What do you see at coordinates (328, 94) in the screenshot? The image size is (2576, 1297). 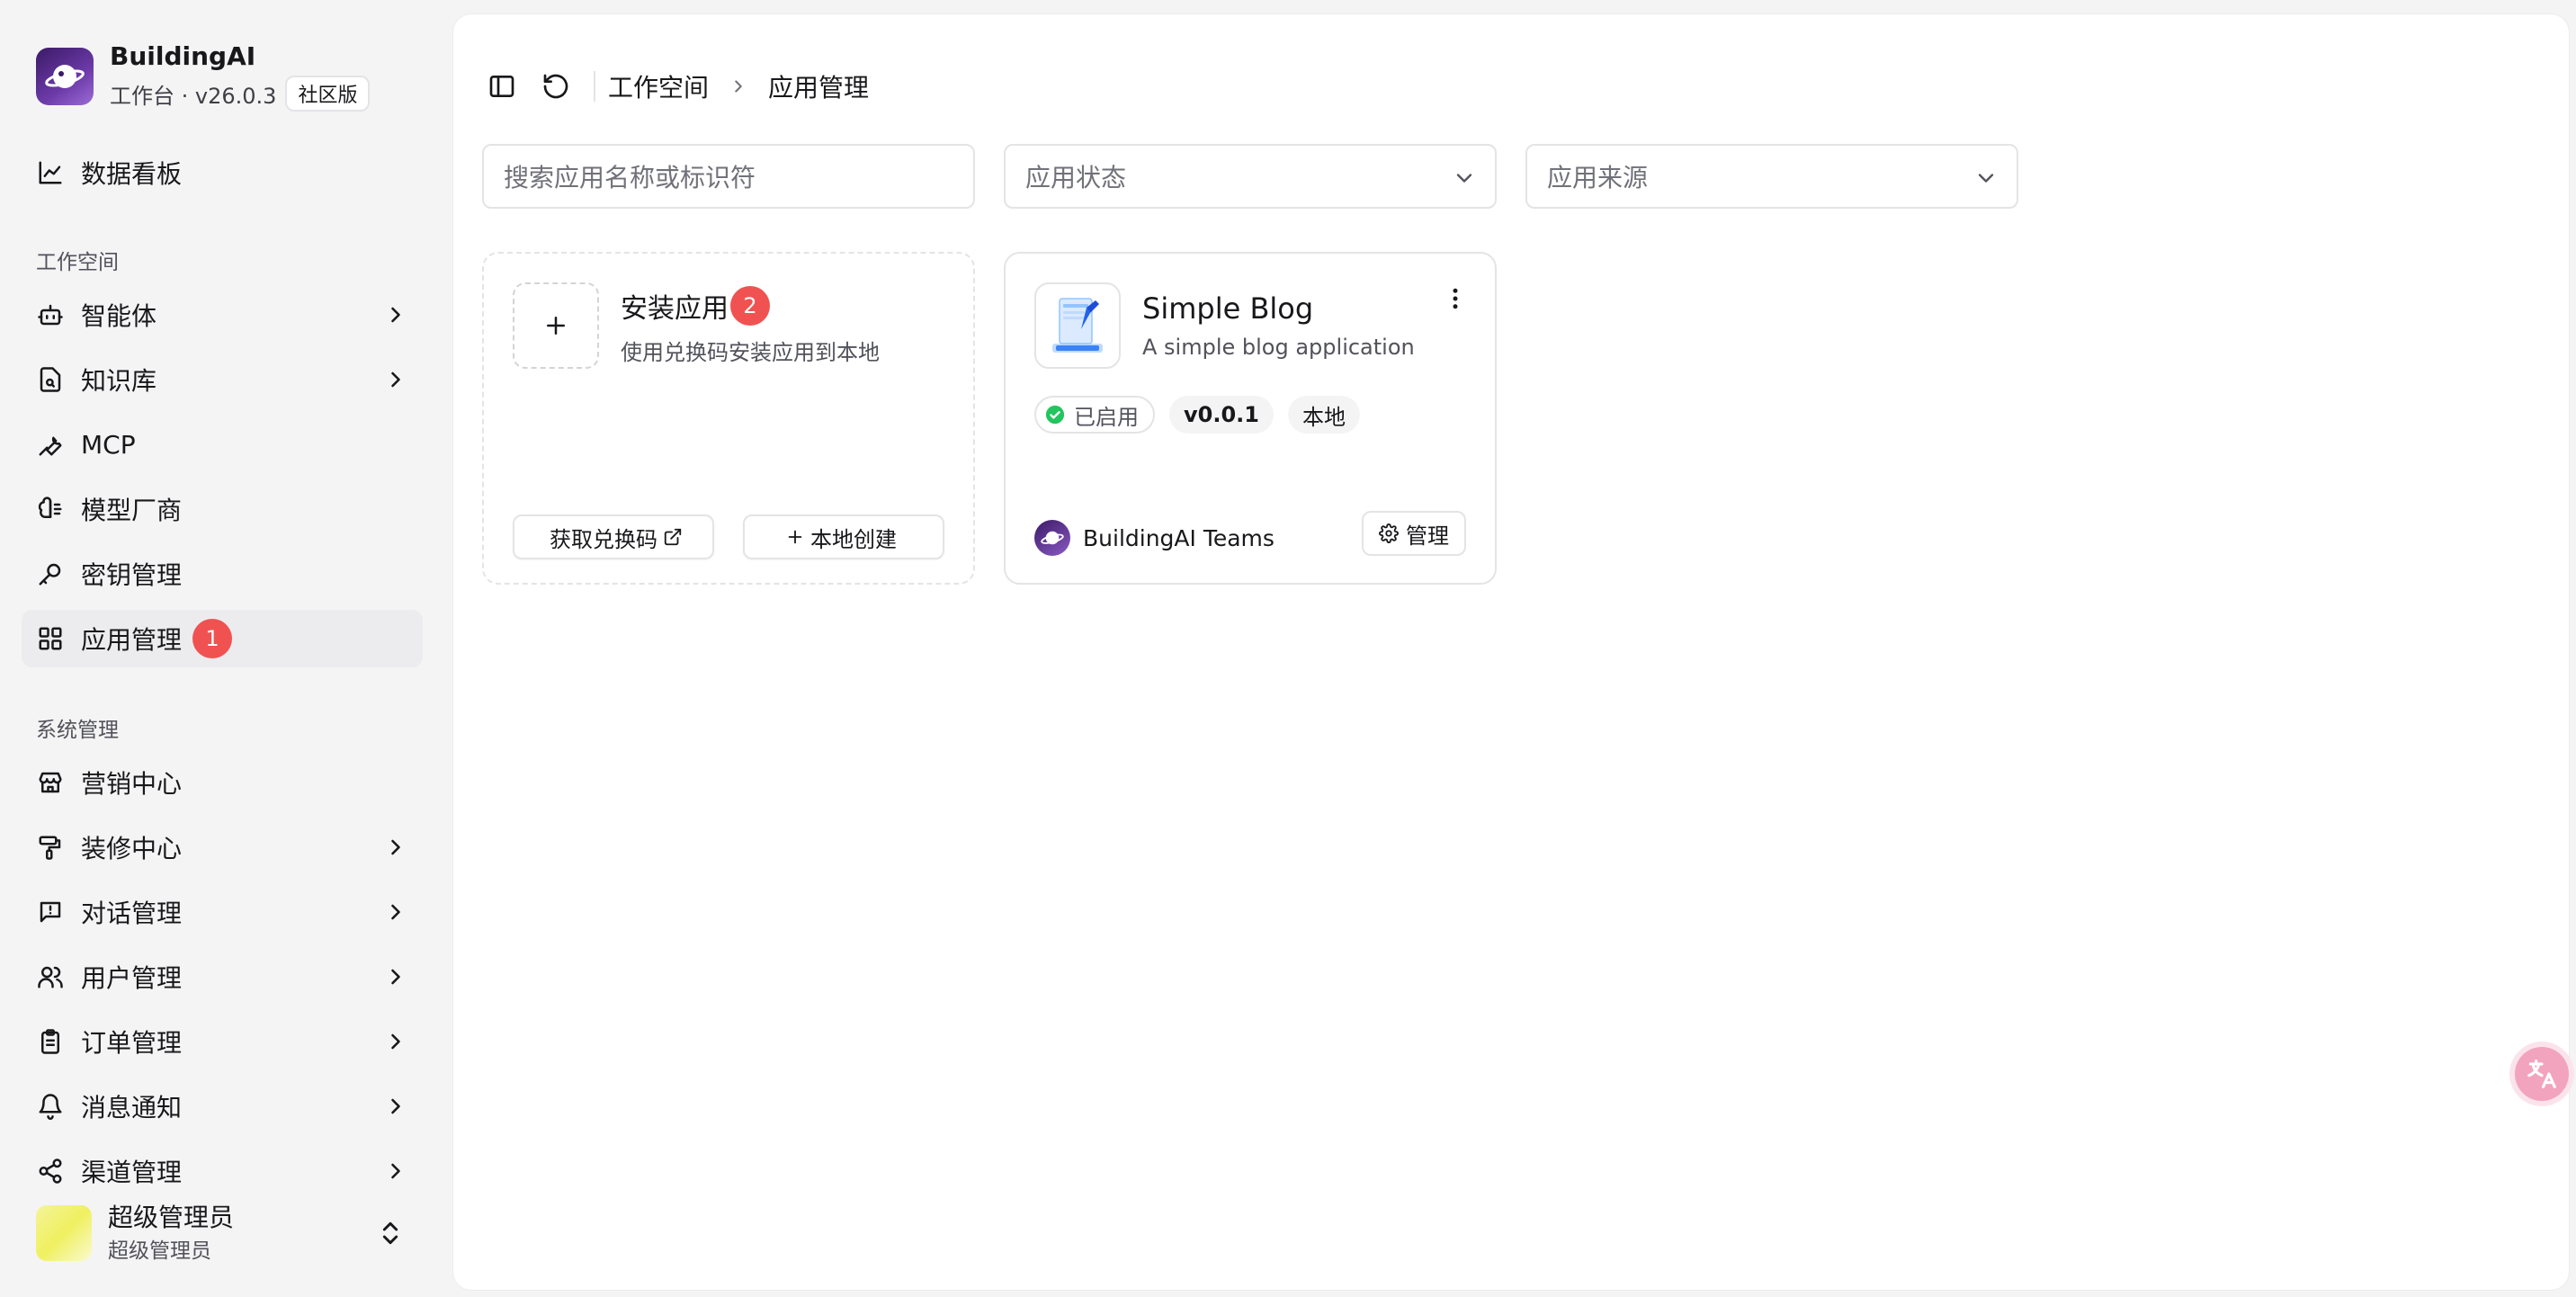 I see `edition-badge: 社区版` at bounding box center [328, 94].